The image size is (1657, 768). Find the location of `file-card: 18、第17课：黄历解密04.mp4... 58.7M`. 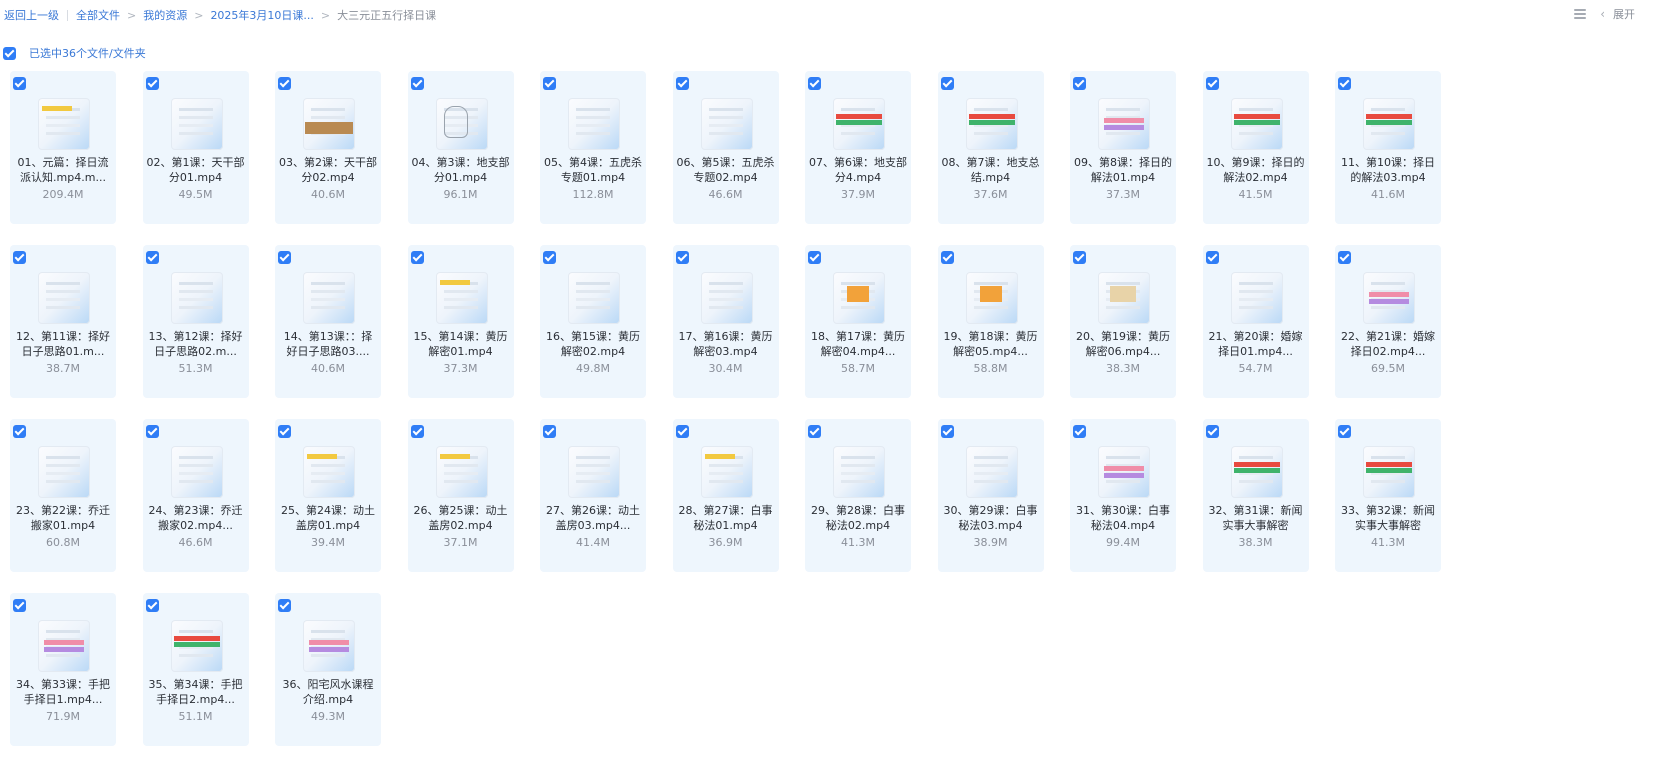

file-card: 18、第17课：黄历解密04.mp4... 58.7M is located at coordinates (858, 321).